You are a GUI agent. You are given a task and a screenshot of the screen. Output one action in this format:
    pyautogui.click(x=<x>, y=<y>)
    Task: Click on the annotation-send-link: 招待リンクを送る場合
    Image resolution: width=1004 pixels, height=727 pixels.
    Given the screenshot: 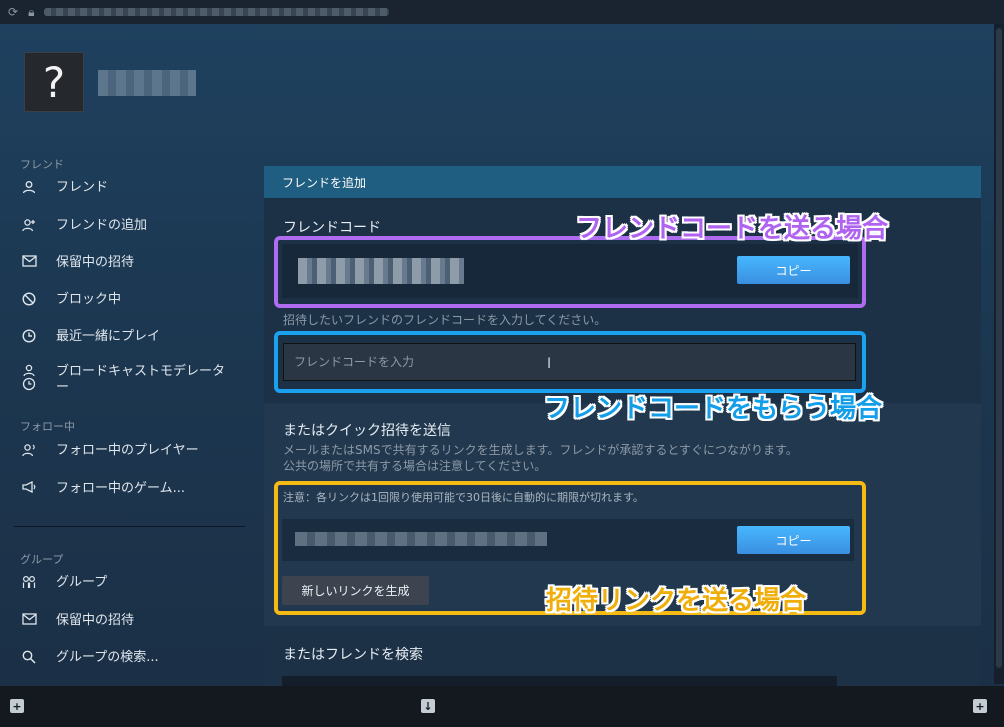 What is the action you would take?
    pyautogui.click(x=676, y=601)
    